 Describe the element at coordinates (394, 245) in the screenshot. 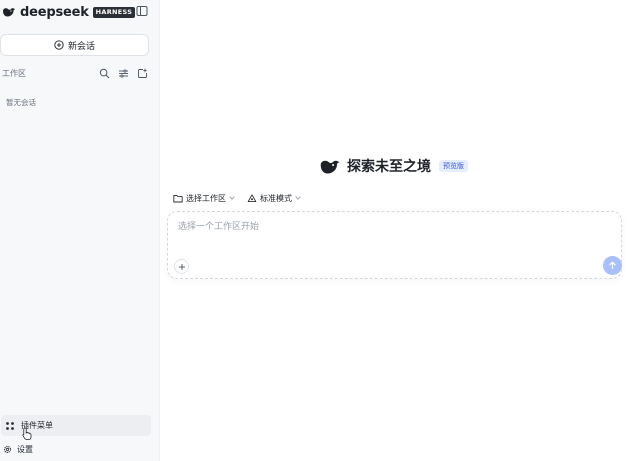

I see `composer` at that location.